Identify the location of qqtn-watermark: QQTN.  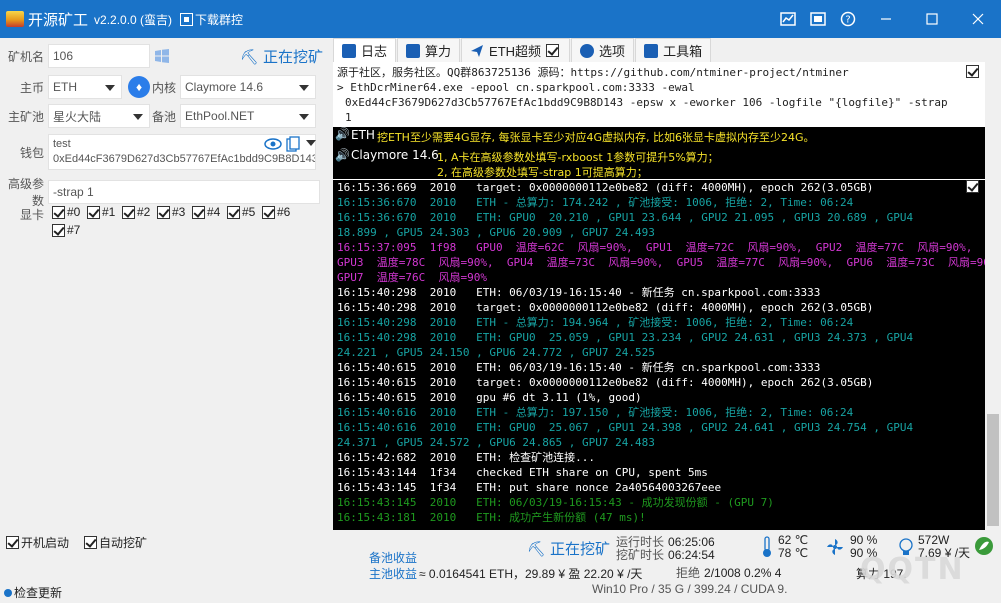
(912, 569).